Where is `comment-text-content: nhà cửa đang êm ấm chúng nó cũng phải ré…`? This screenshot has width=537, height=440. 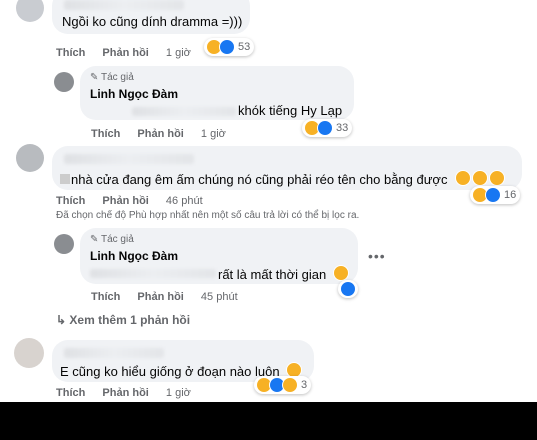
comment-text-content: nhà cửa đang êm ấm chúng nó cũng phải ré… is located at coordinates (259, 179).